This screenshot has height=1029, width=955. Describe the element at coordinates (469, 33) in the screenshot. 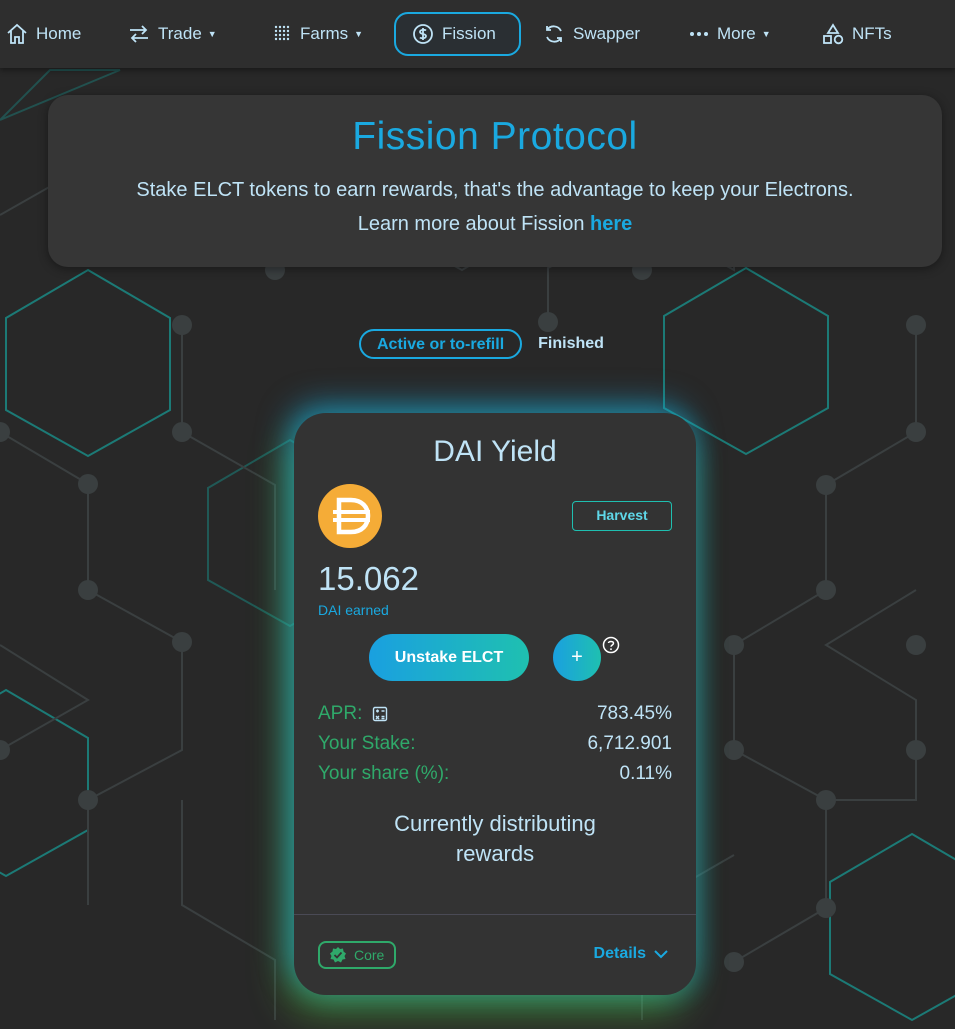

I see `nav-item-label: Fission` at that location.